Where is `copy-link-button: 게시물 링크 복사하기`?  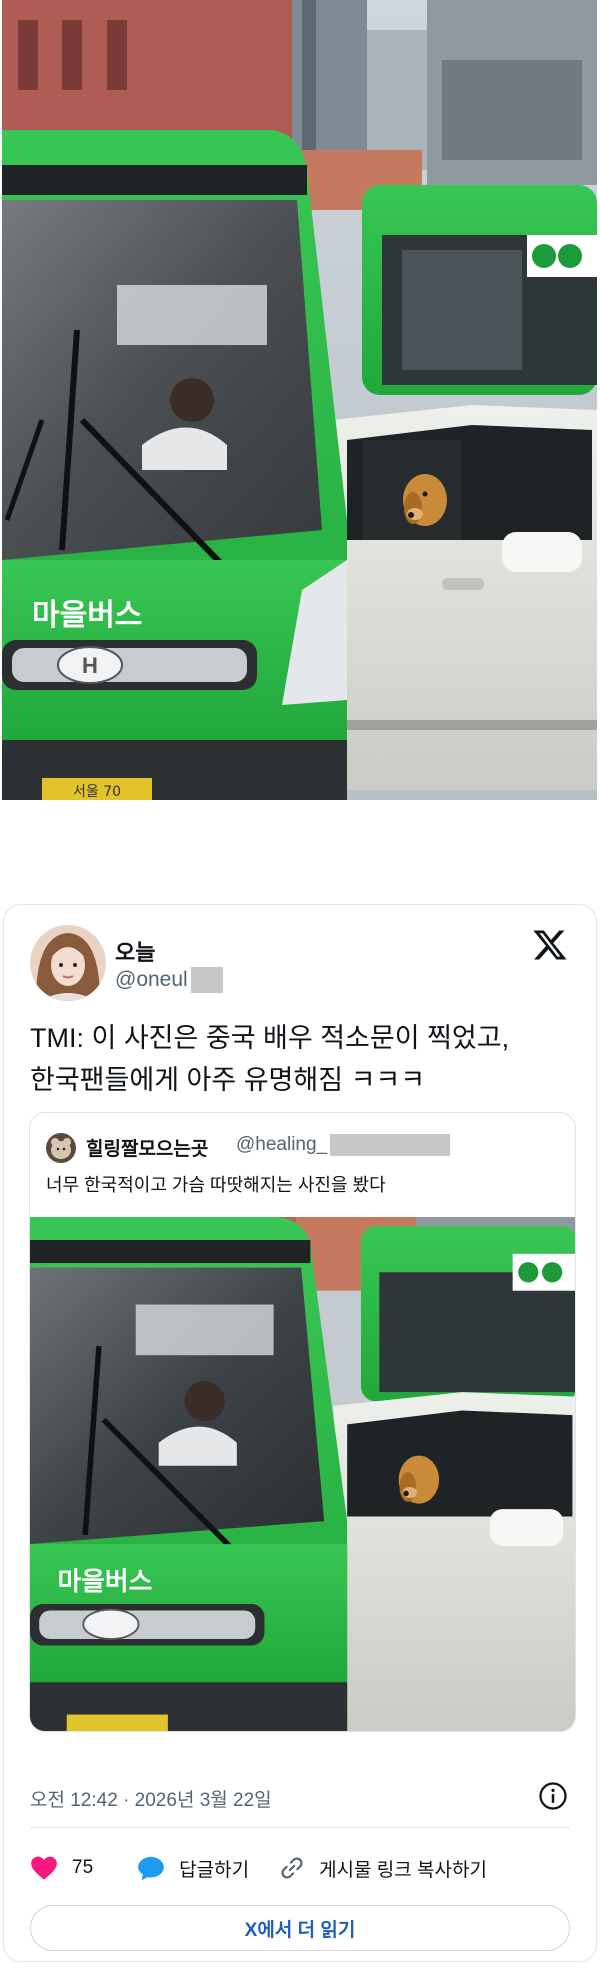 copy-link-button: 게시물 링크 복사하기 is located at coordinates (383, 1868).